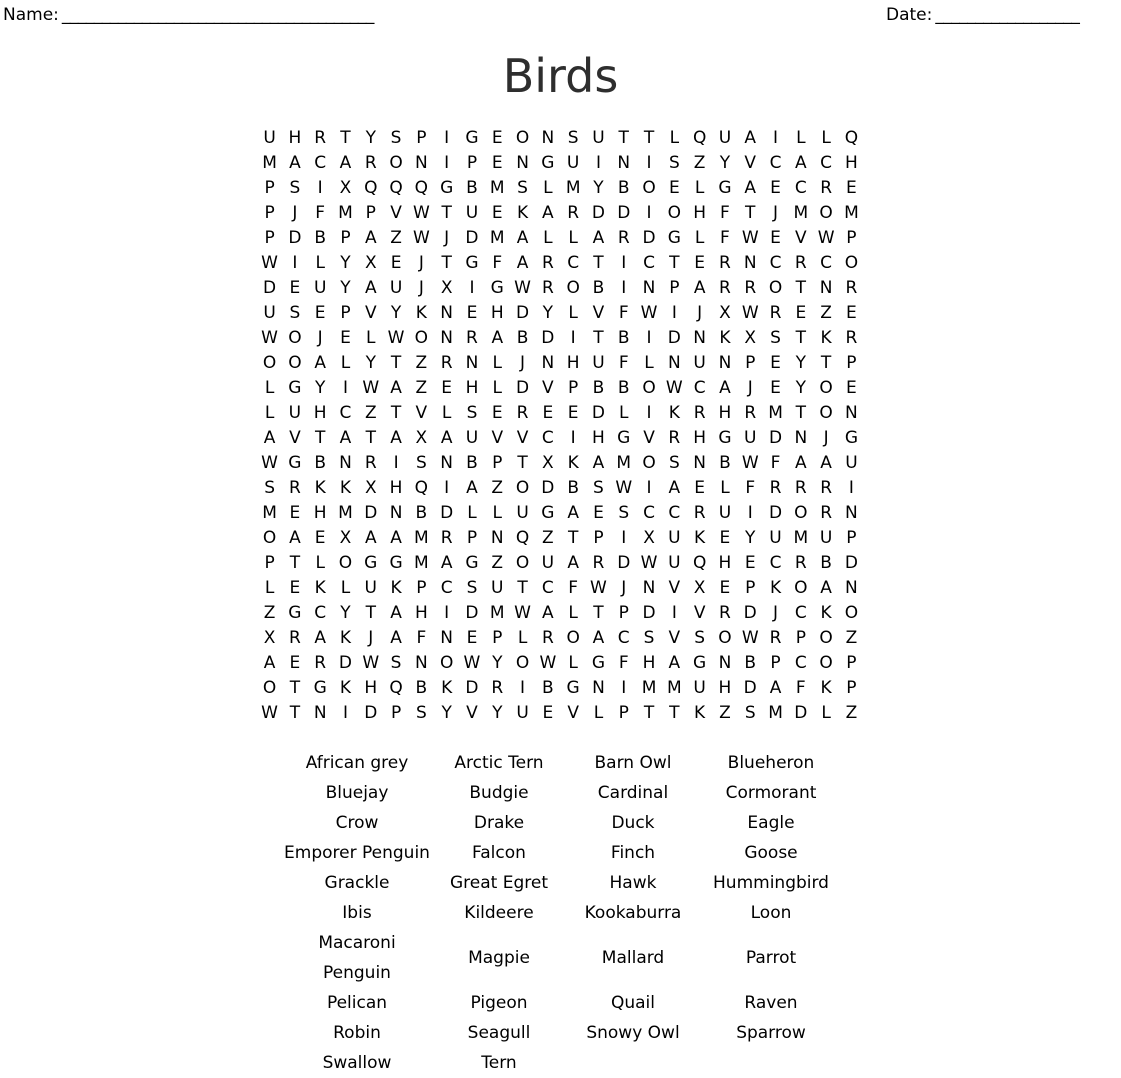 Image resolution: width=1121 pixels, height=1078 pixels. I want to click on word-list-item: Magpie, so click(499, 958).